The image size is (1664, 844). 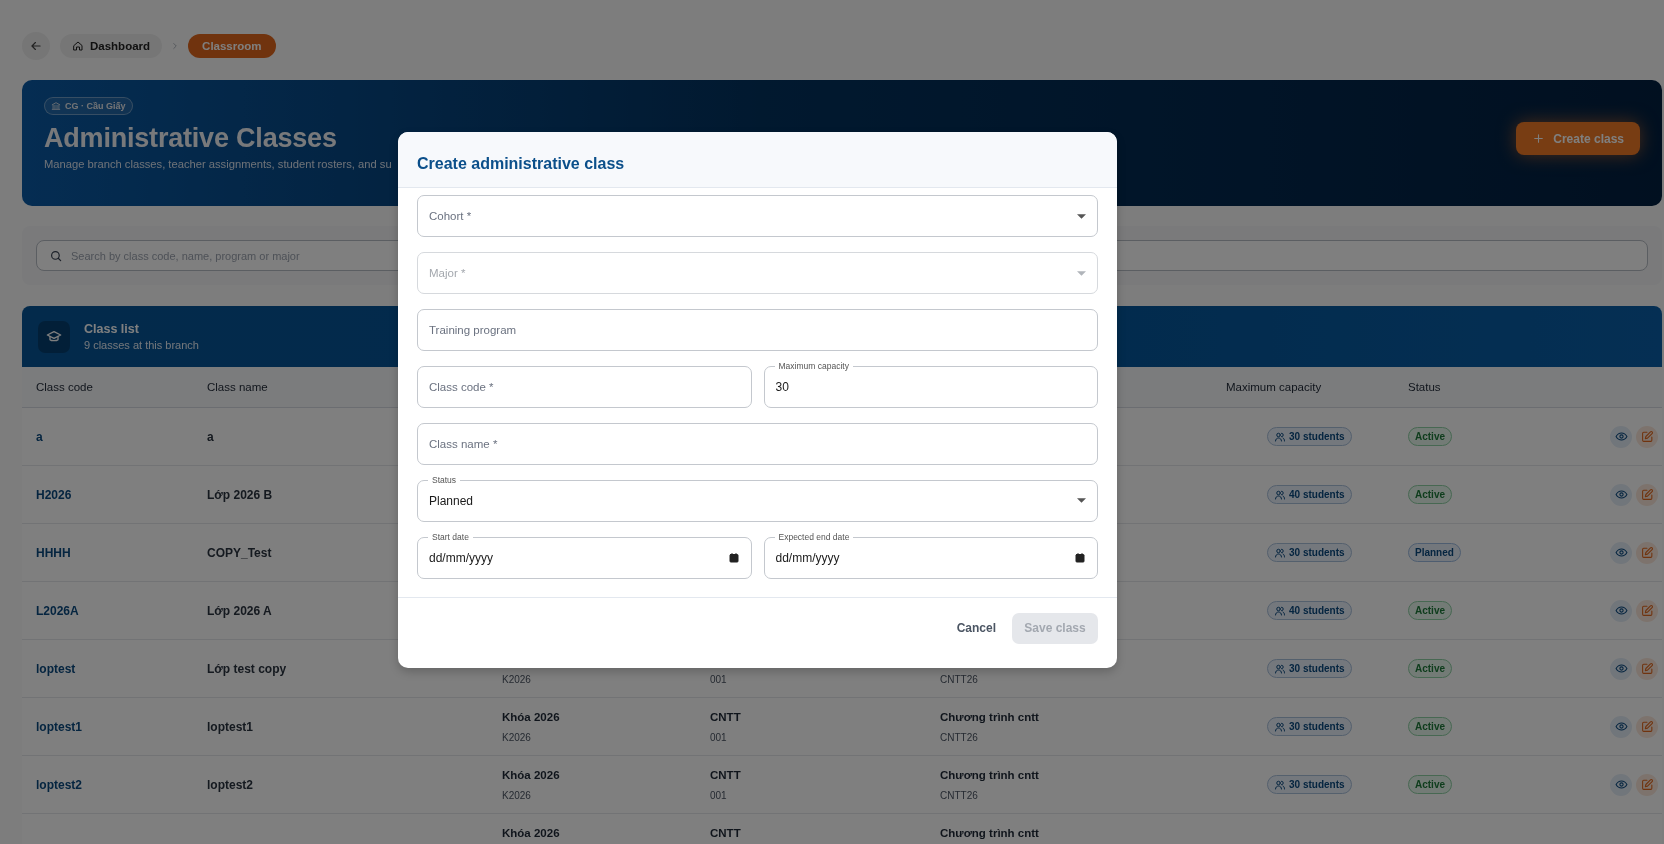 What do you see at coordinates (54, 494) in the screenshot?
I see `class-code-link: H2026` at bounding box center [54, 494].